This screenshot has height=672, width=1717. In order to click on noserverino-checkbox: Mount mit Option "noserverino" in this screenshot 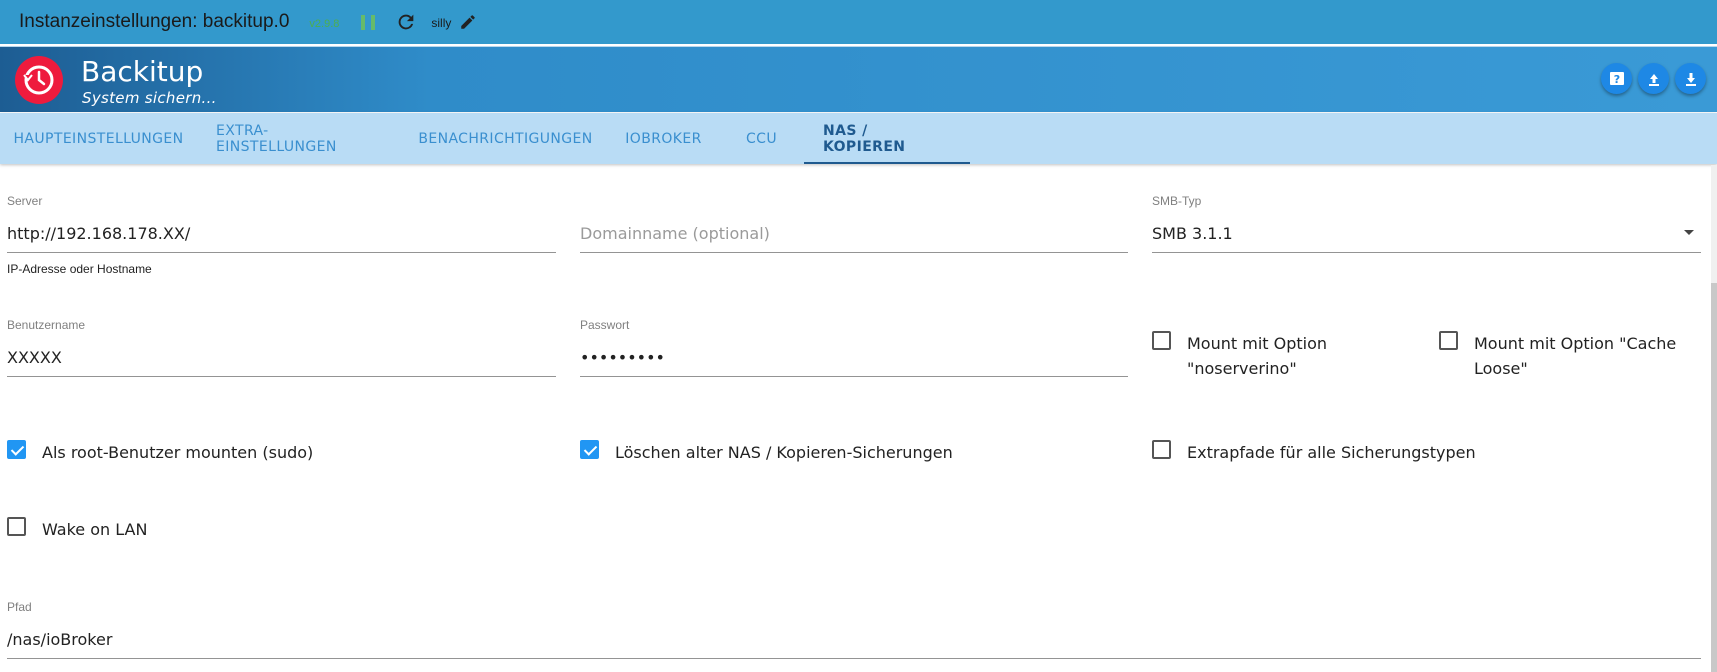, I will do `click(1277, 356)`.